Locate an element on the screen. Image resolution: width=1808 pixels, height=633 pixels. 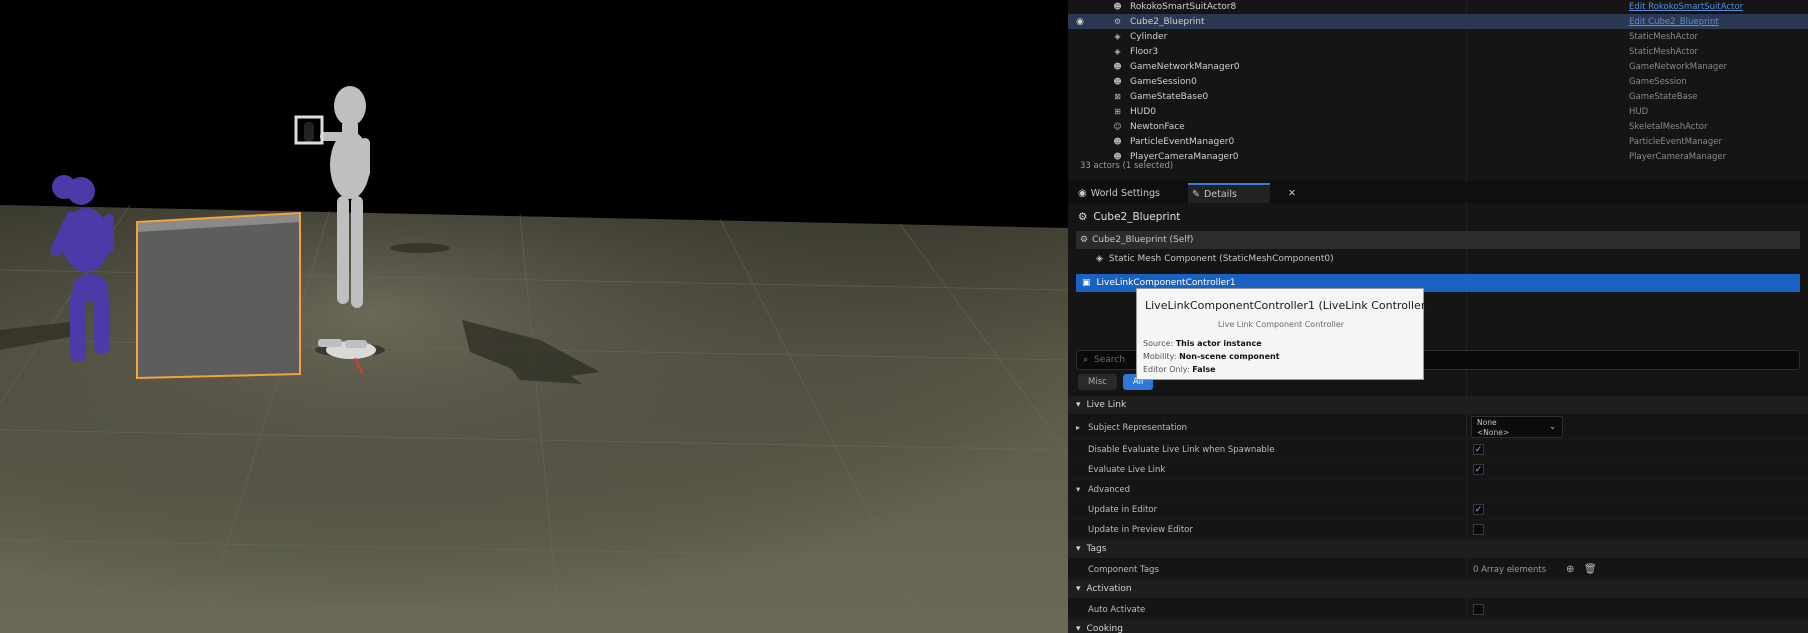
edit-blueprint-link: Edit Cube2_Blueprint is located at coordinates (1674, 22).